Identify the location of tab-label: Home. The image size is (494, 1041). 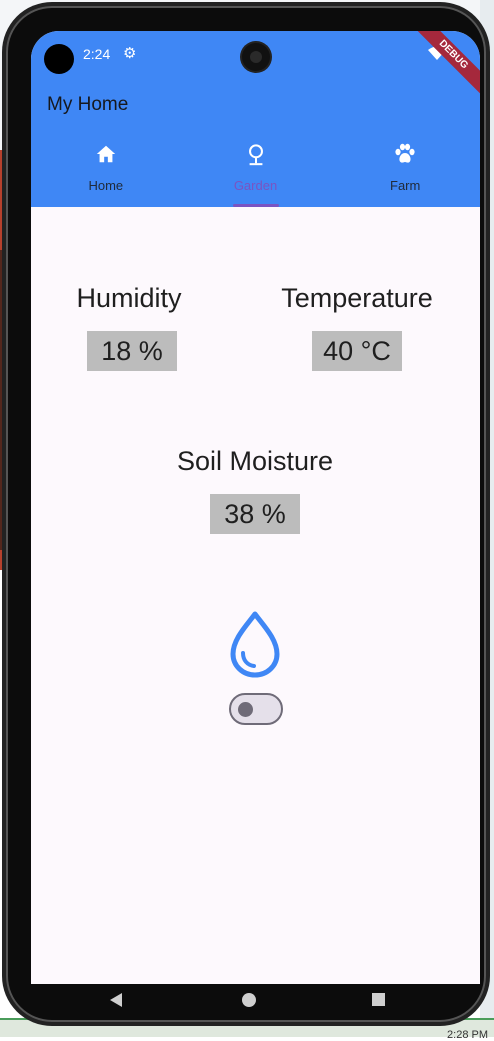
(106, 185).